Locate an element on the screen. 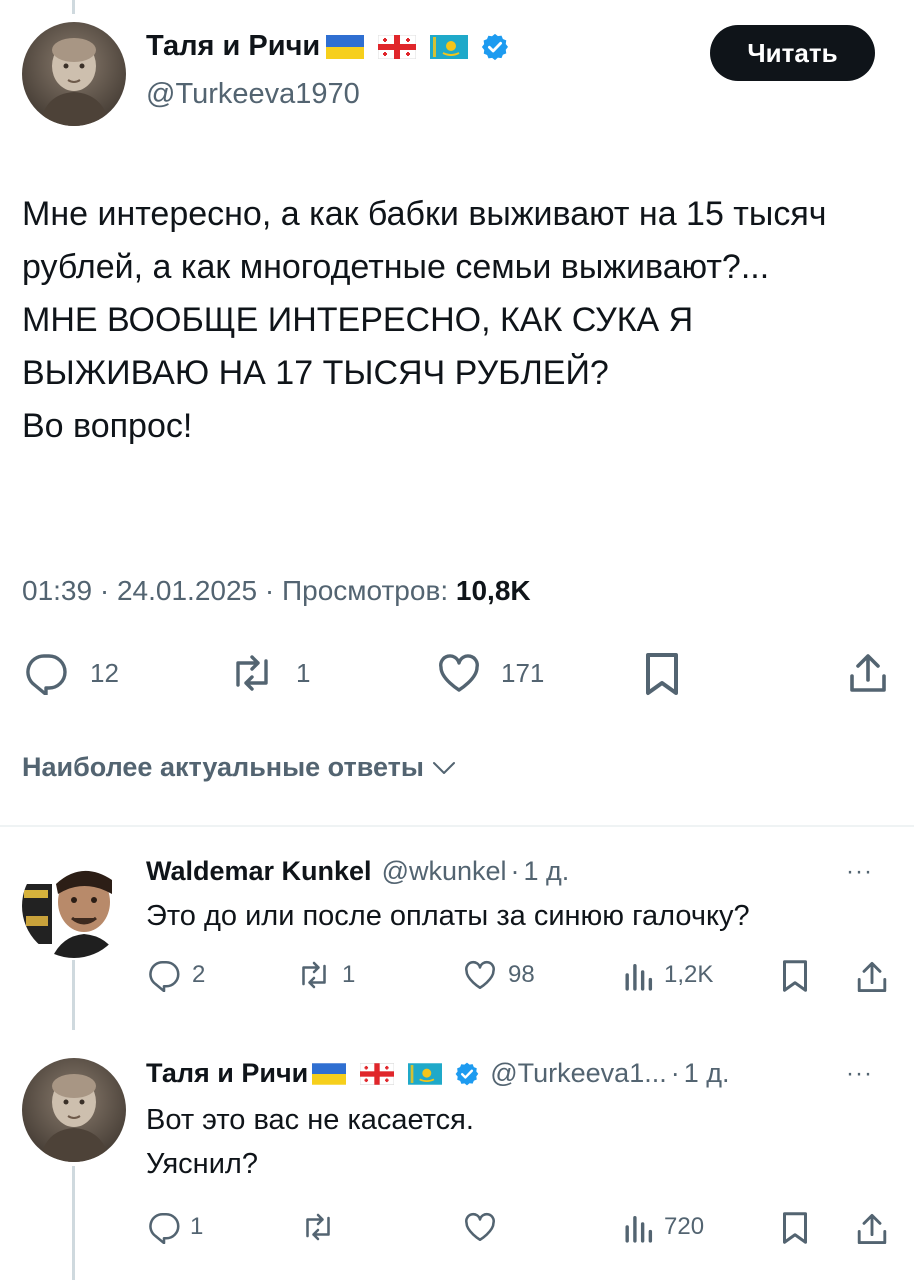  retweet-button is located at coordinates (322, 1227).